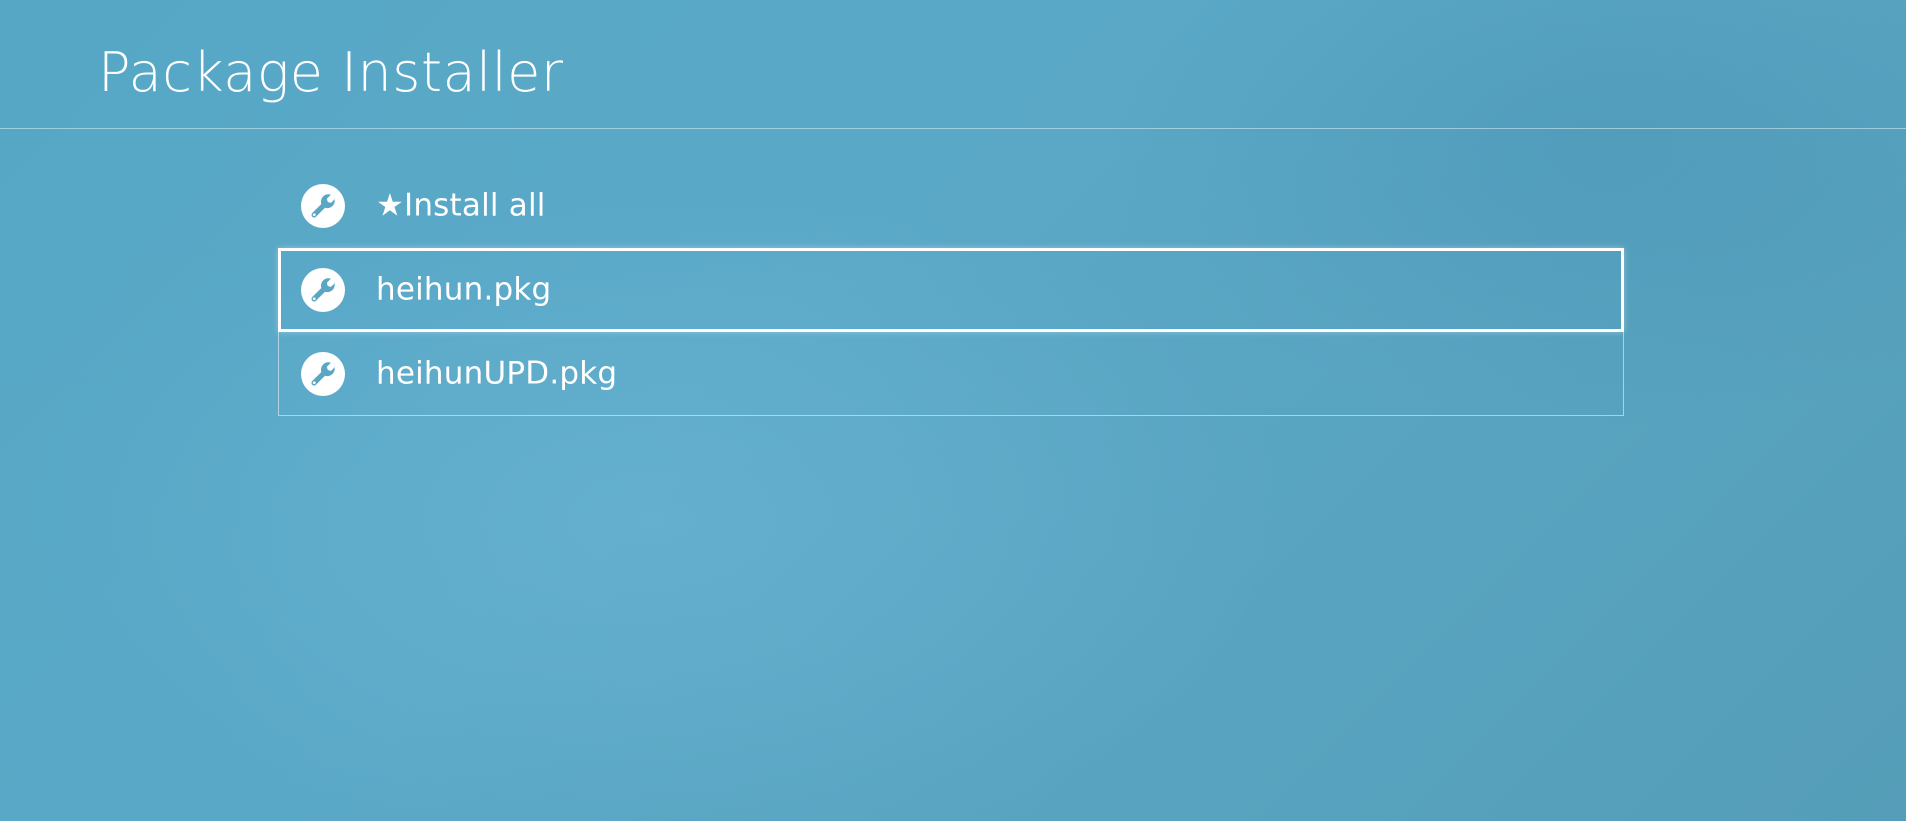  What do you see at coordinates (497, 372) in the screenshot?
I see `list-item-label: heihunUPD.pkg` at bounding box center [497, 372].